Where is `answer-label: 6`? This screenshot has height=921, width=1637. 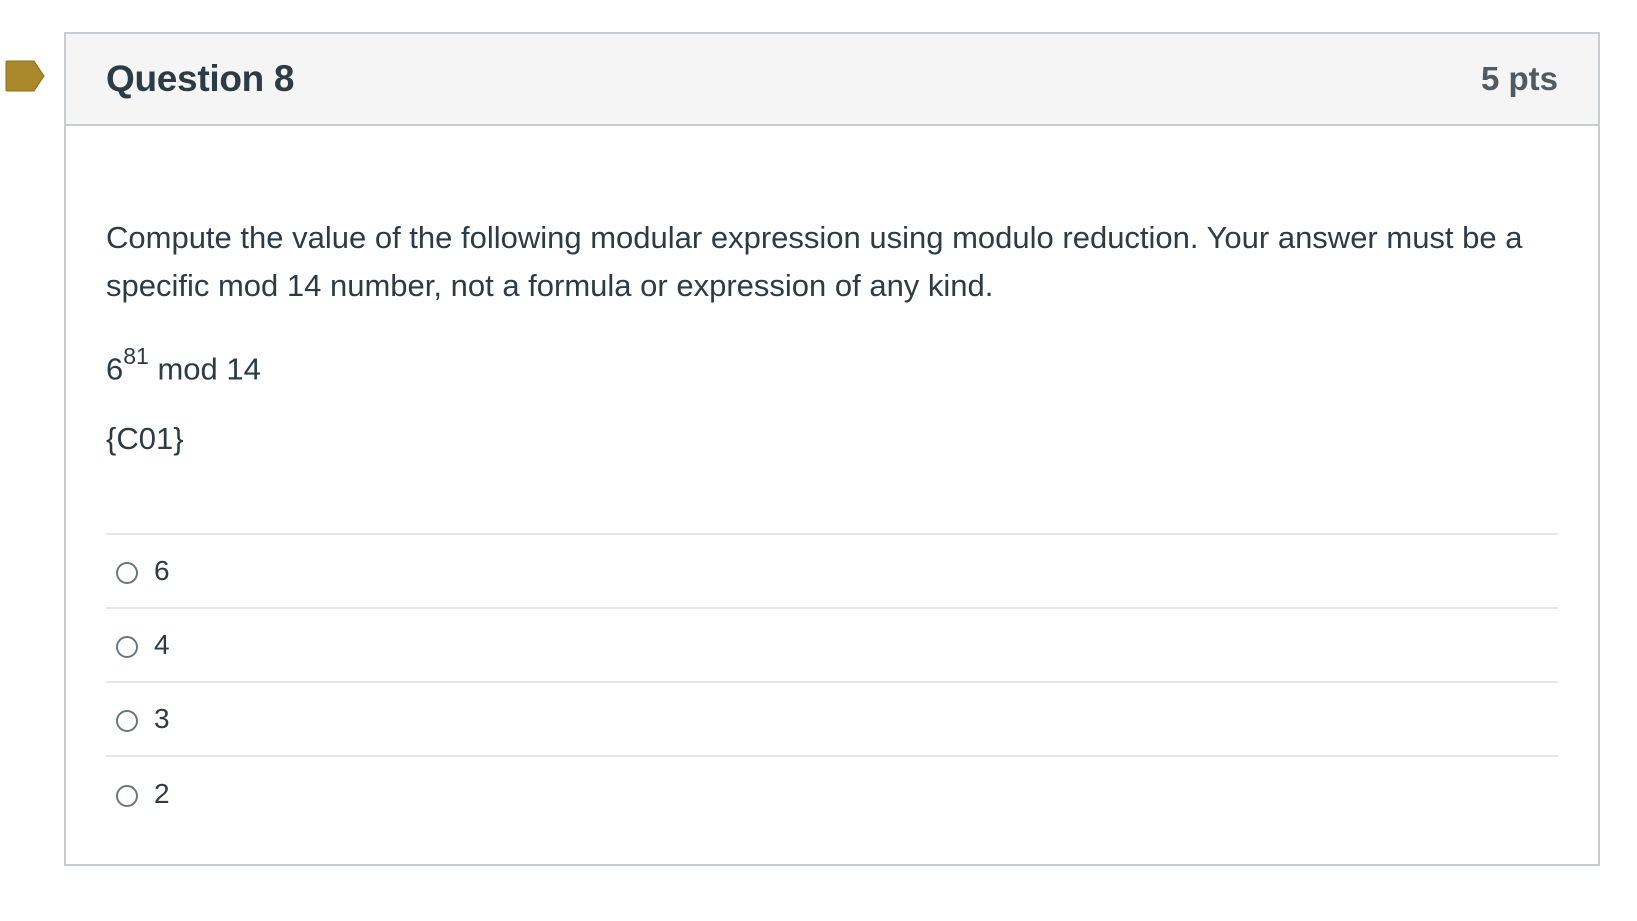
answer-label: 6 is located at coordinates (162, 571).